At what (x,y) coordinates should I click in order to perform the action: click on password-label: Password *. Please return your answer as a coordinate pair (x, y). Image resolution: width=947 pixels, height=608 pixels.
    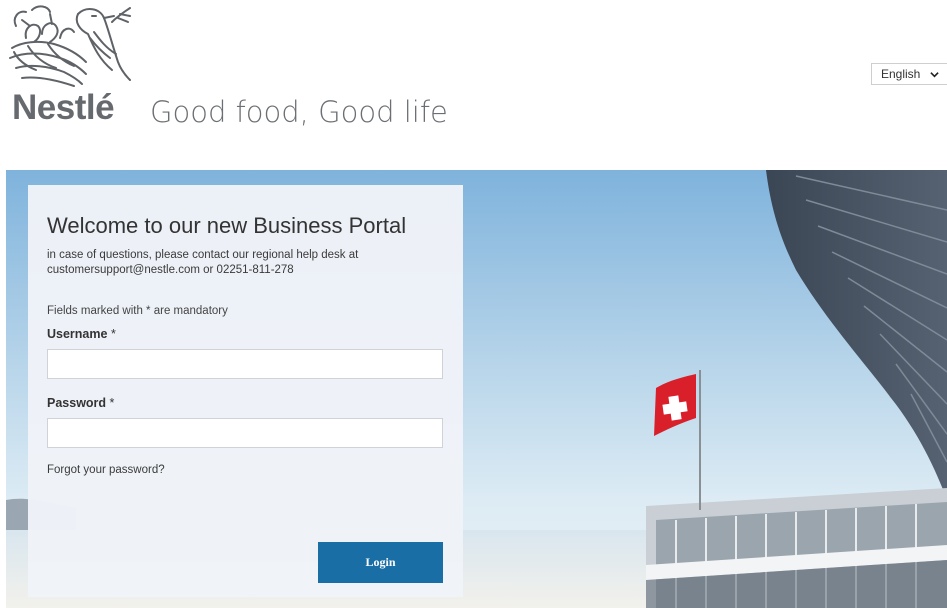
    Looking at the image, I should click on (245, 403).